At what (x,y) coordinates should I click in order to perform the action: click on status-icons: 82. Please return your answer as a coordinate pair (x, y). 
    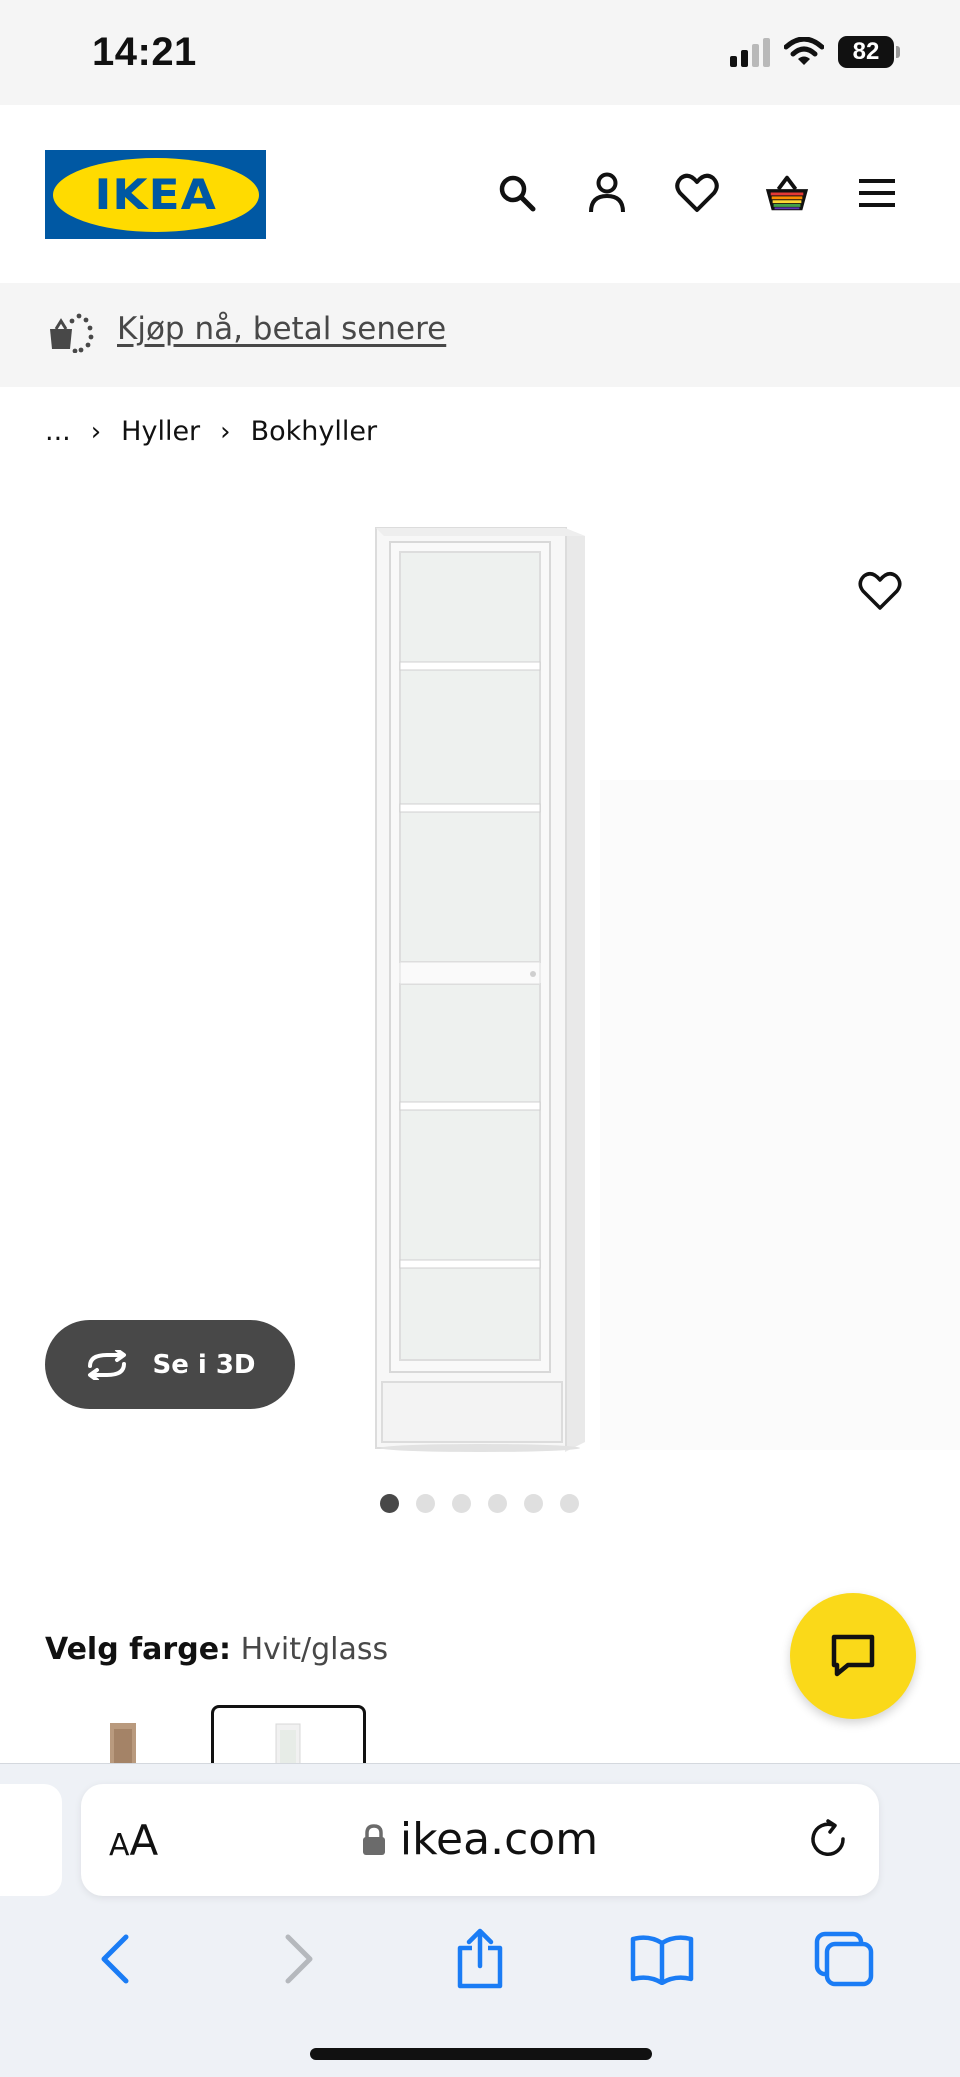
    Looking at the image, I should click on (815, 52).